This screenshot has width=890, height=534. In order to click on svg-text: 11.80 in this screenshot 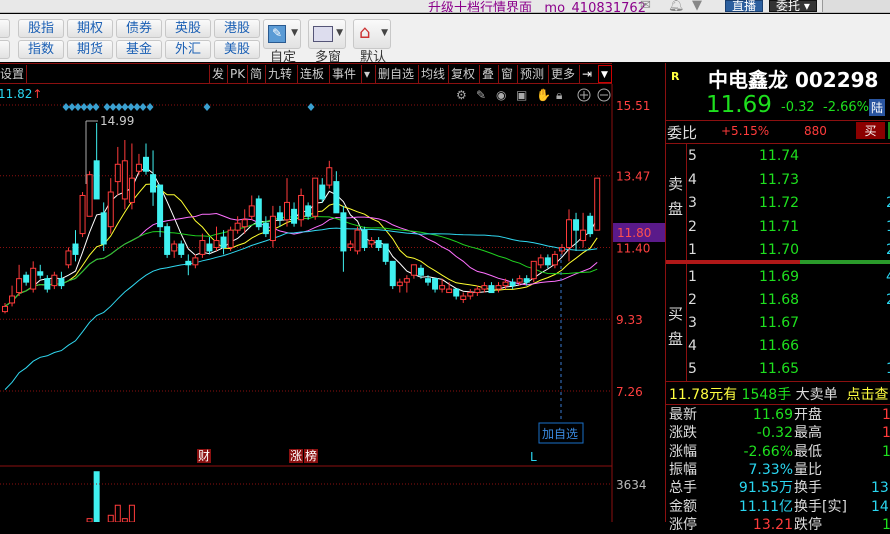, I will do `click(634, 233)`.